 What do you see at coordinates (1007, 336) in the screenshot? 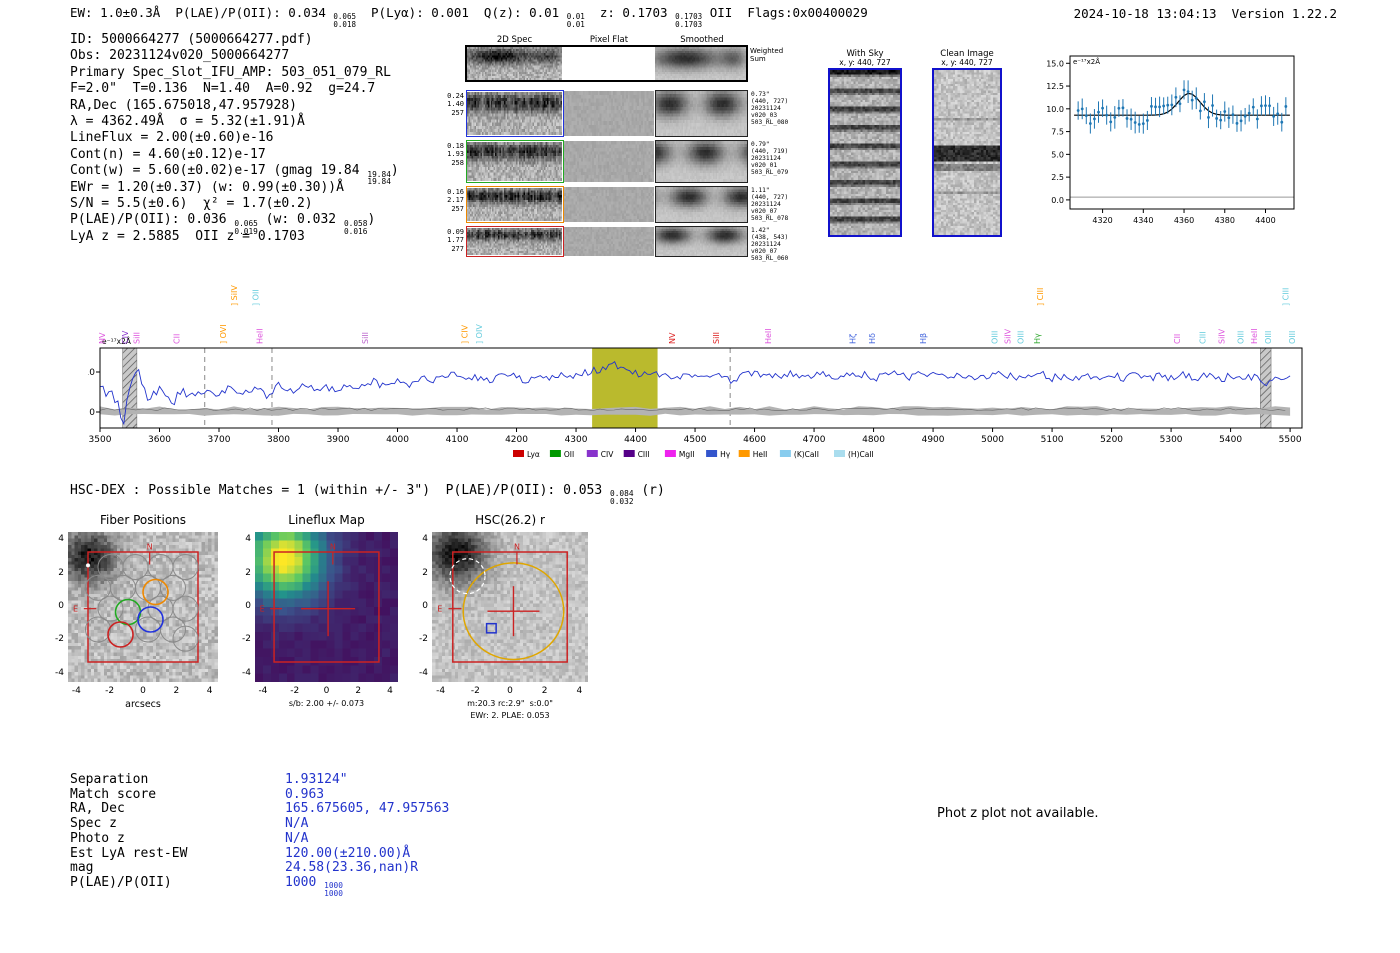
I see `svg-text: SiIV` at bounding box center [1007, 336].